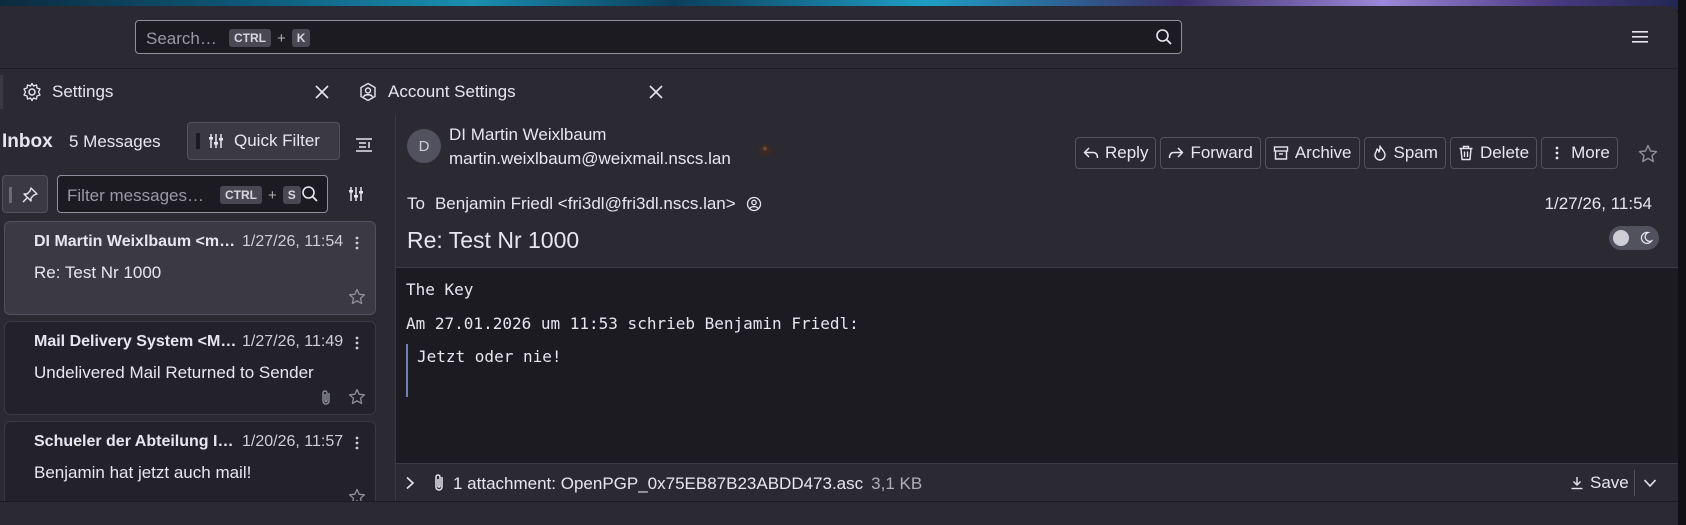  I want to click on quick-filter-bar: Filter messages… CTRL + S, so click(197, 194).